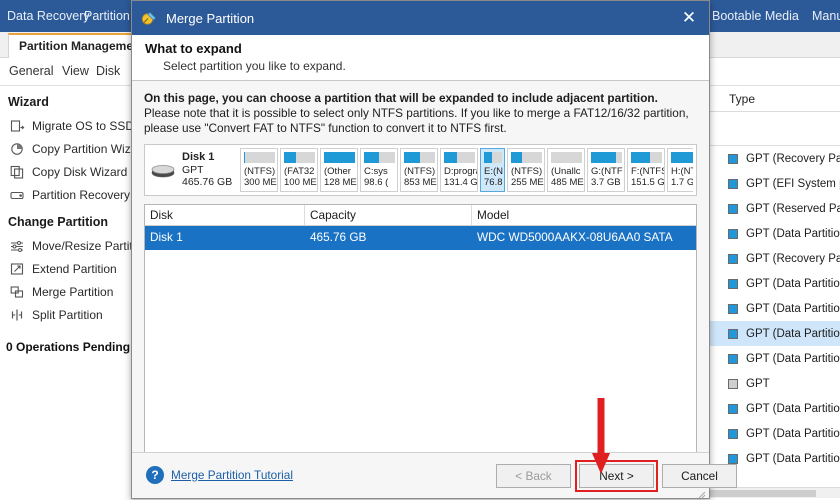 This screenshot has width=840, height=500. I want to click on partition-cell: D:progrà131.4 GE, so click(459, 170).